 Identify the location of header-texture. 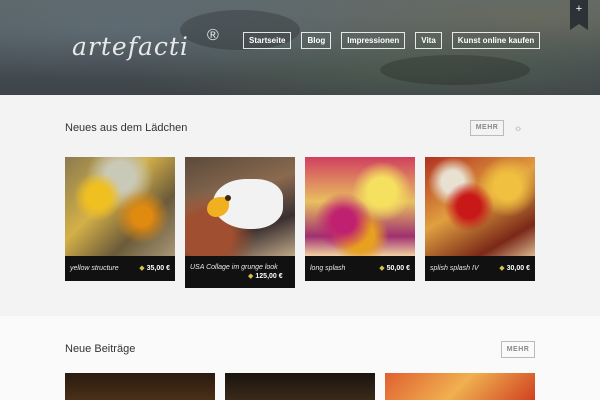
(455, 70).